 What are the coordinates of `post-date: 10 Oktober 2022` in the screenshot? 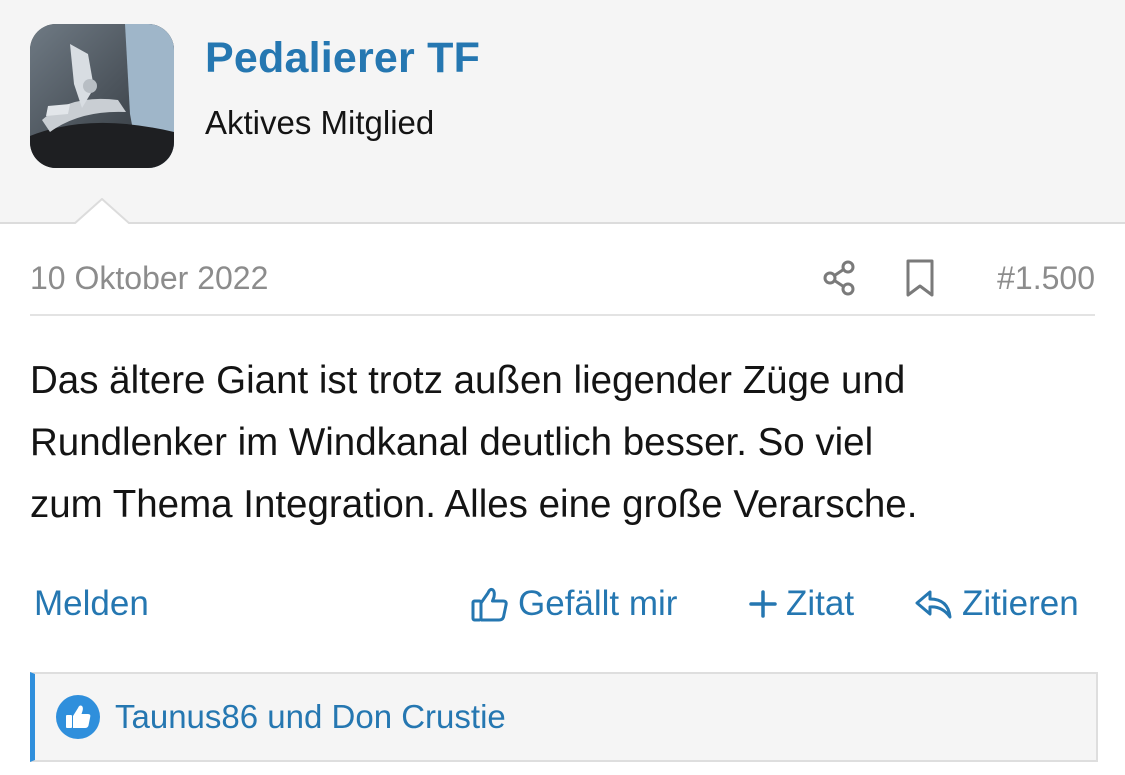 It's located at (149, 278).